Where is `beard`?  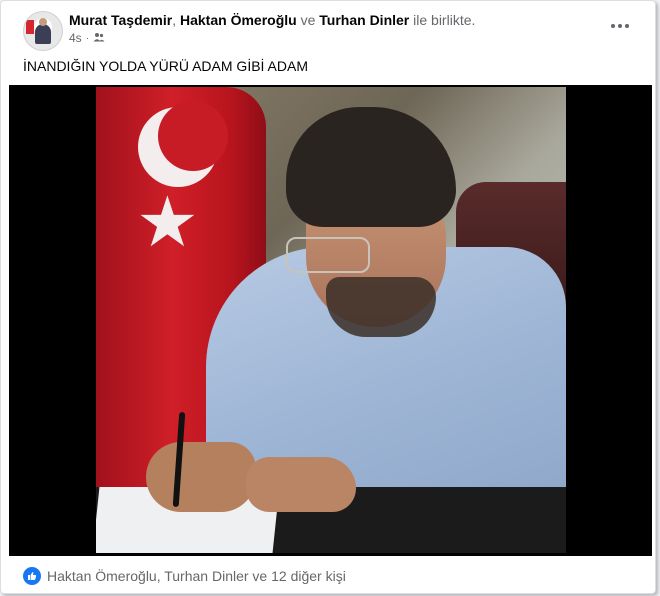 beard is located at coordinates (381, 307).